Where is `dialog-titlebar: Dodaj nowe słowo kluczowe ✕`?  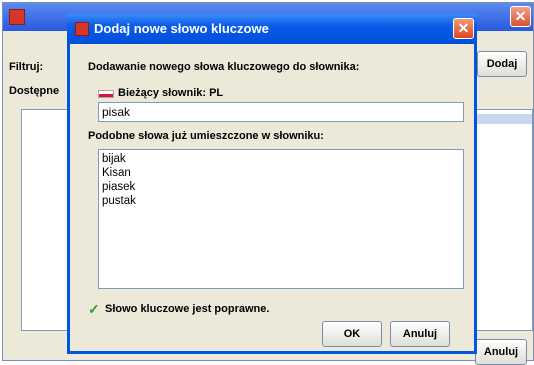 dialog-titlebar: Dodaj nowe słowo kluczowe ✕ is located at coordinates (272, 29).